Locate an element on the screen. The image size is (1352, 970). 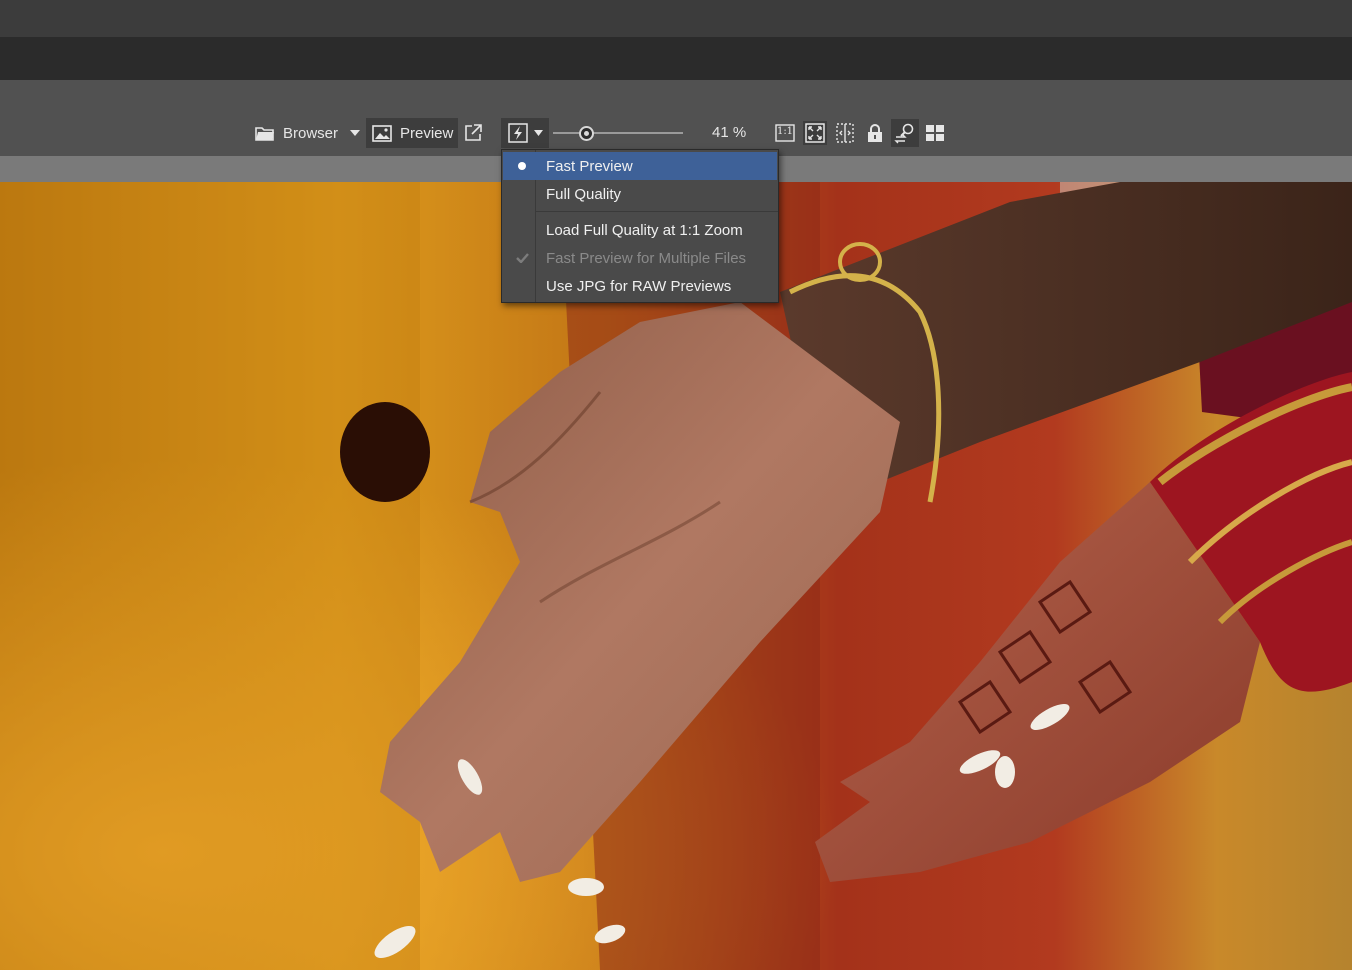
compare-button is located at coordinates (845, 133).